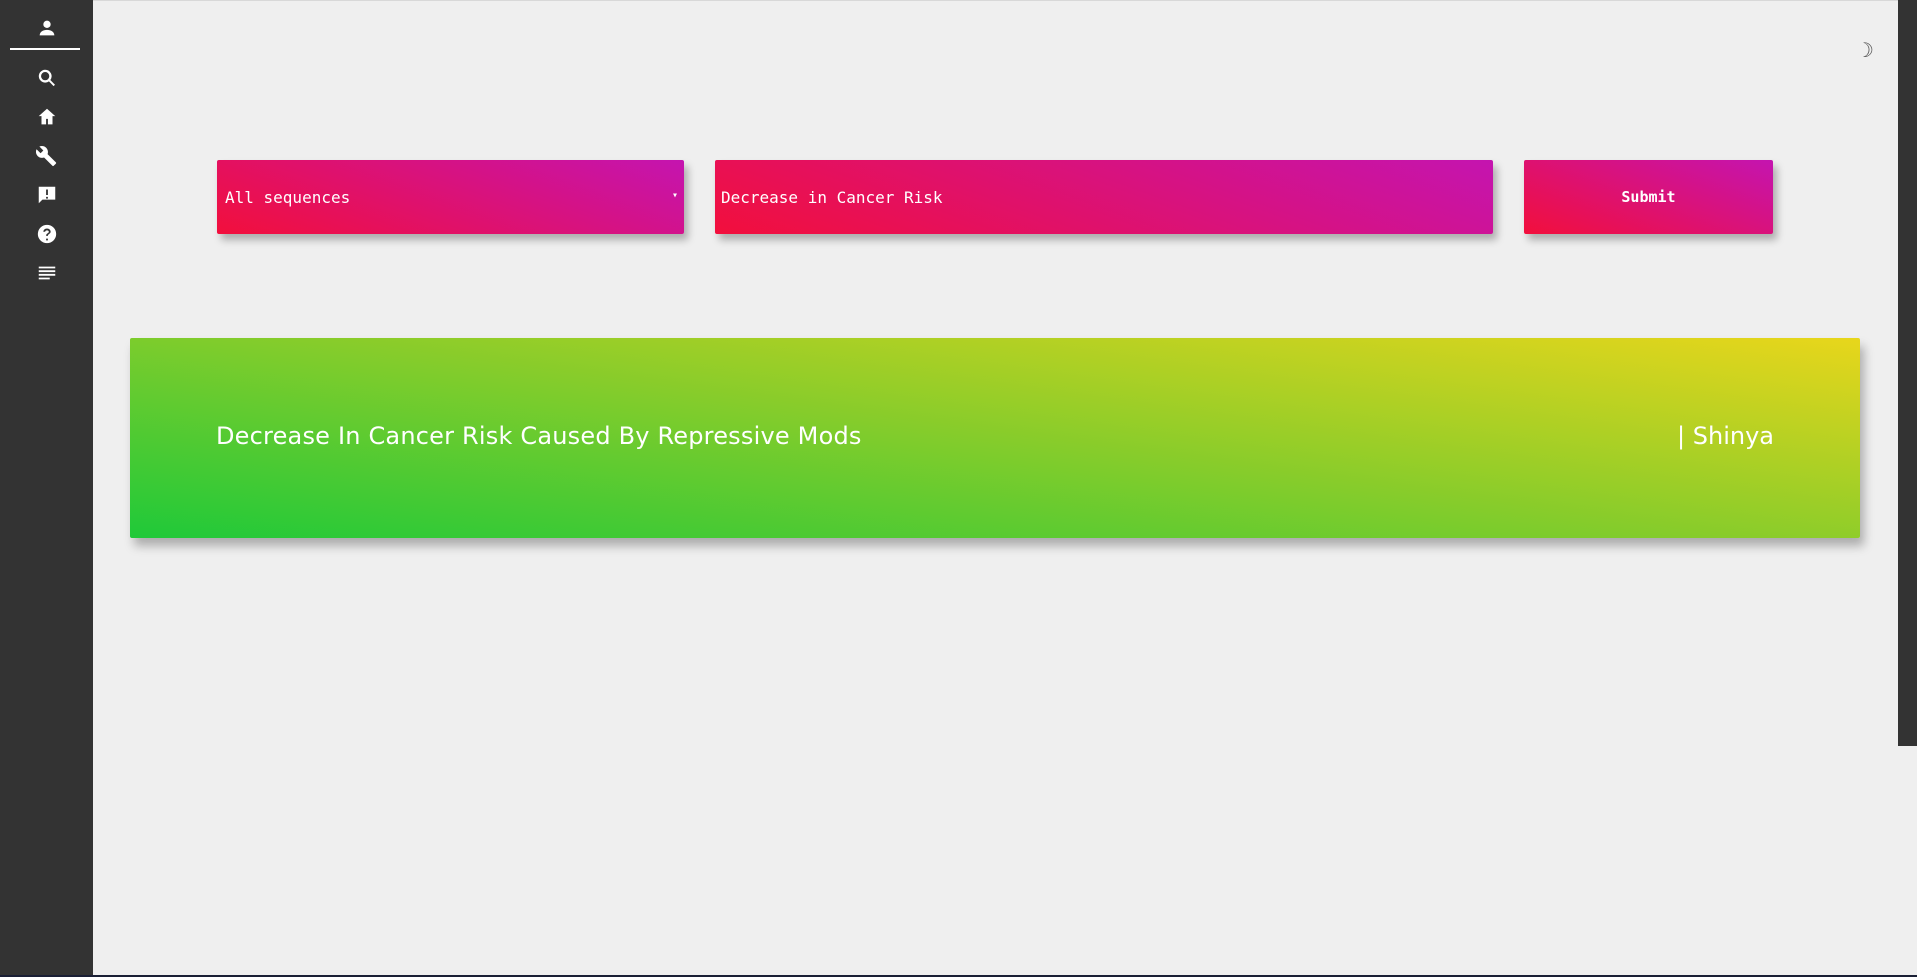 This screenshot has height=977, width=1917. I want to click on category-select: All sequences ▾, so click(450, 197).